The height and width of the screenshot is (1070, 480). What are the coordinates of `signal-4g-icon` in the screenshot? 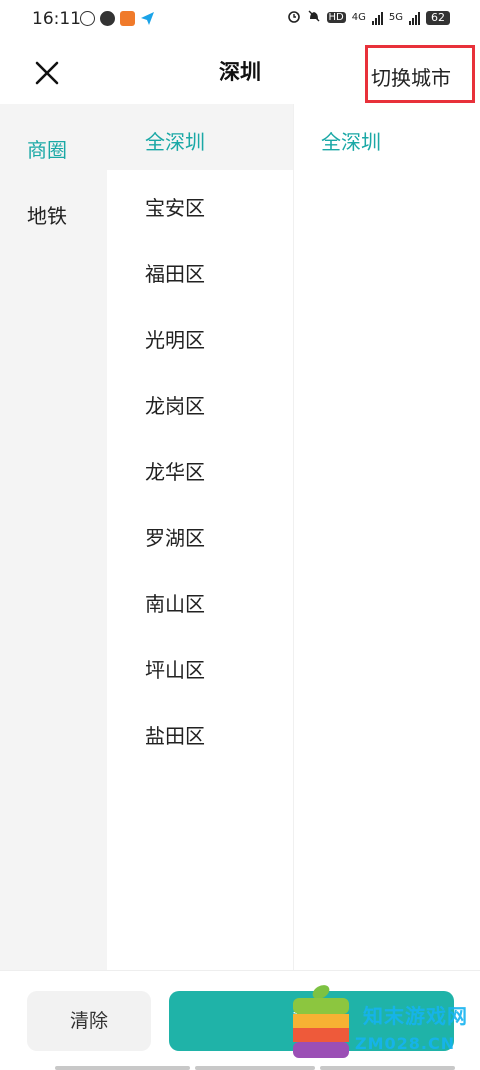 It's located at (377, 18).